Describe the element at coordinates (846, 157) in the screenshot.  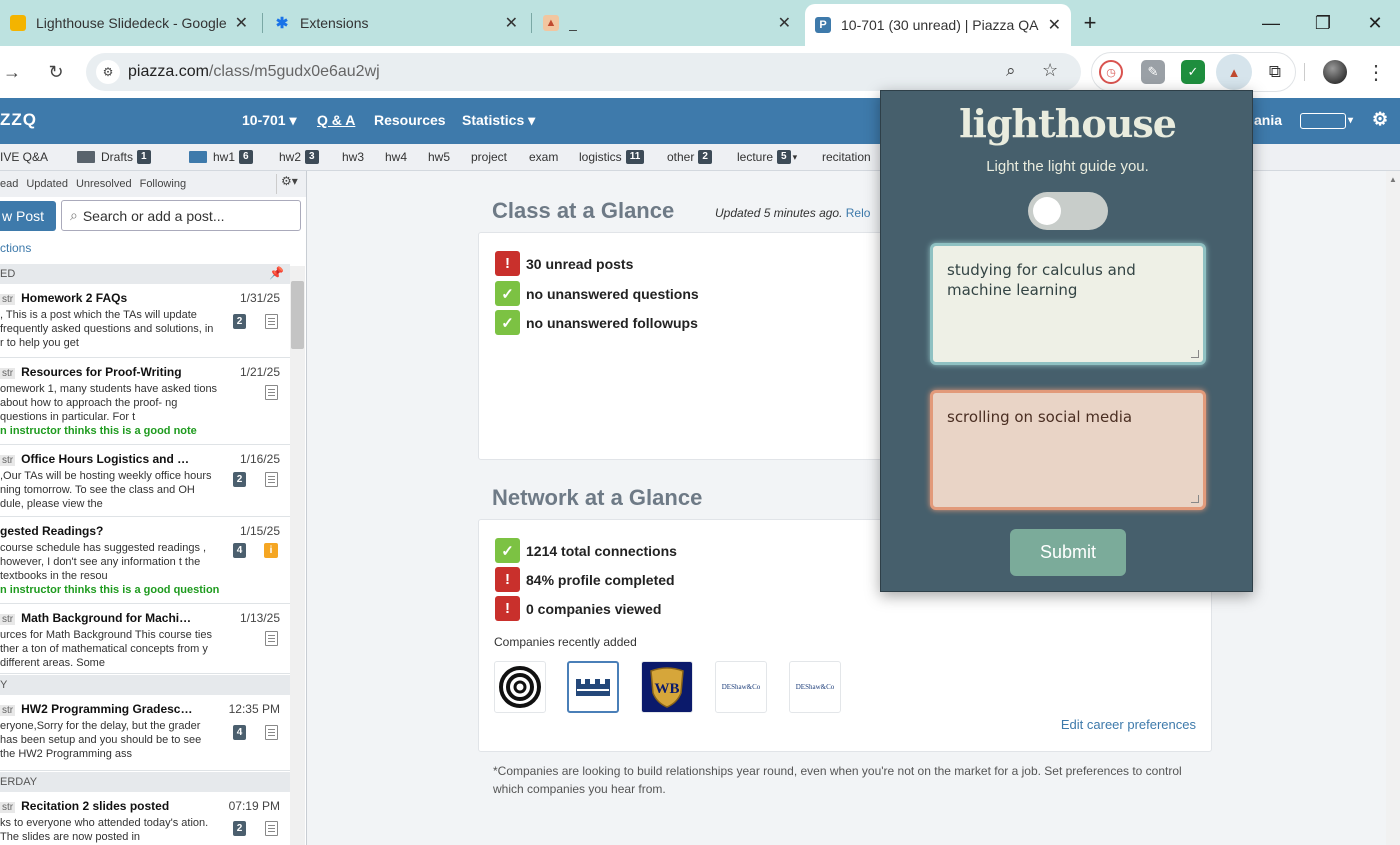
I see `folder-recitation: recitation` at that location.